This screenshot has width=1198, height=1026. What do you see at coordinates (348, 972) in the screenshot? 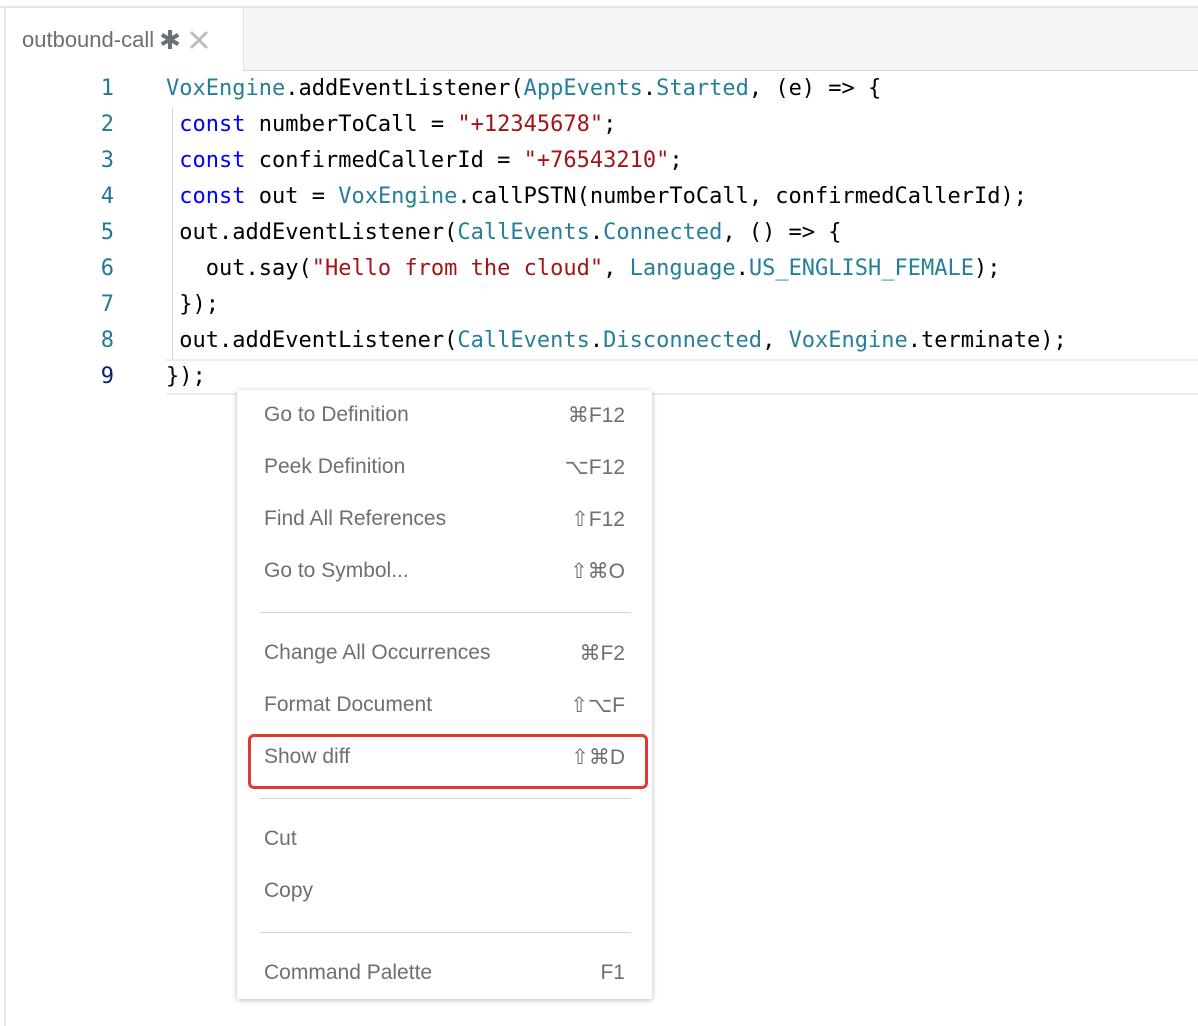
I see `menu-item-label: Command Palette` at bounding box center [348, 972].